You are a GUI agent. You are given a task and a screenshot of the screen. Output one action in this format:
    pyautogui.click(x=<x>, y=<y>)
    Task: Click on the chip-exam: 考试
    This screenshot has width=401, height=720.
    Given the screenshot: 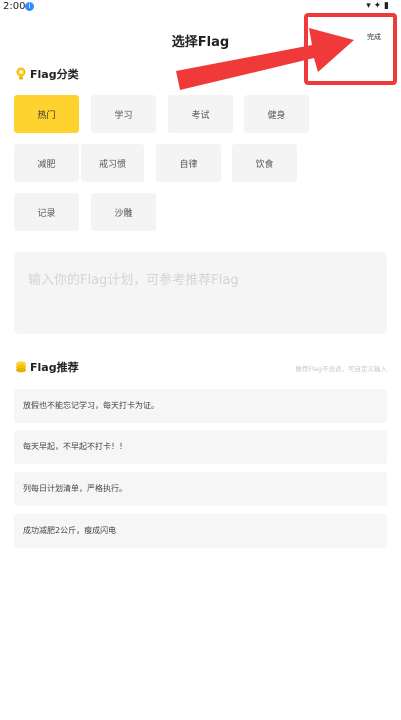 What is the action you would take?
    pyautogui.click(x=200, y=114)
    